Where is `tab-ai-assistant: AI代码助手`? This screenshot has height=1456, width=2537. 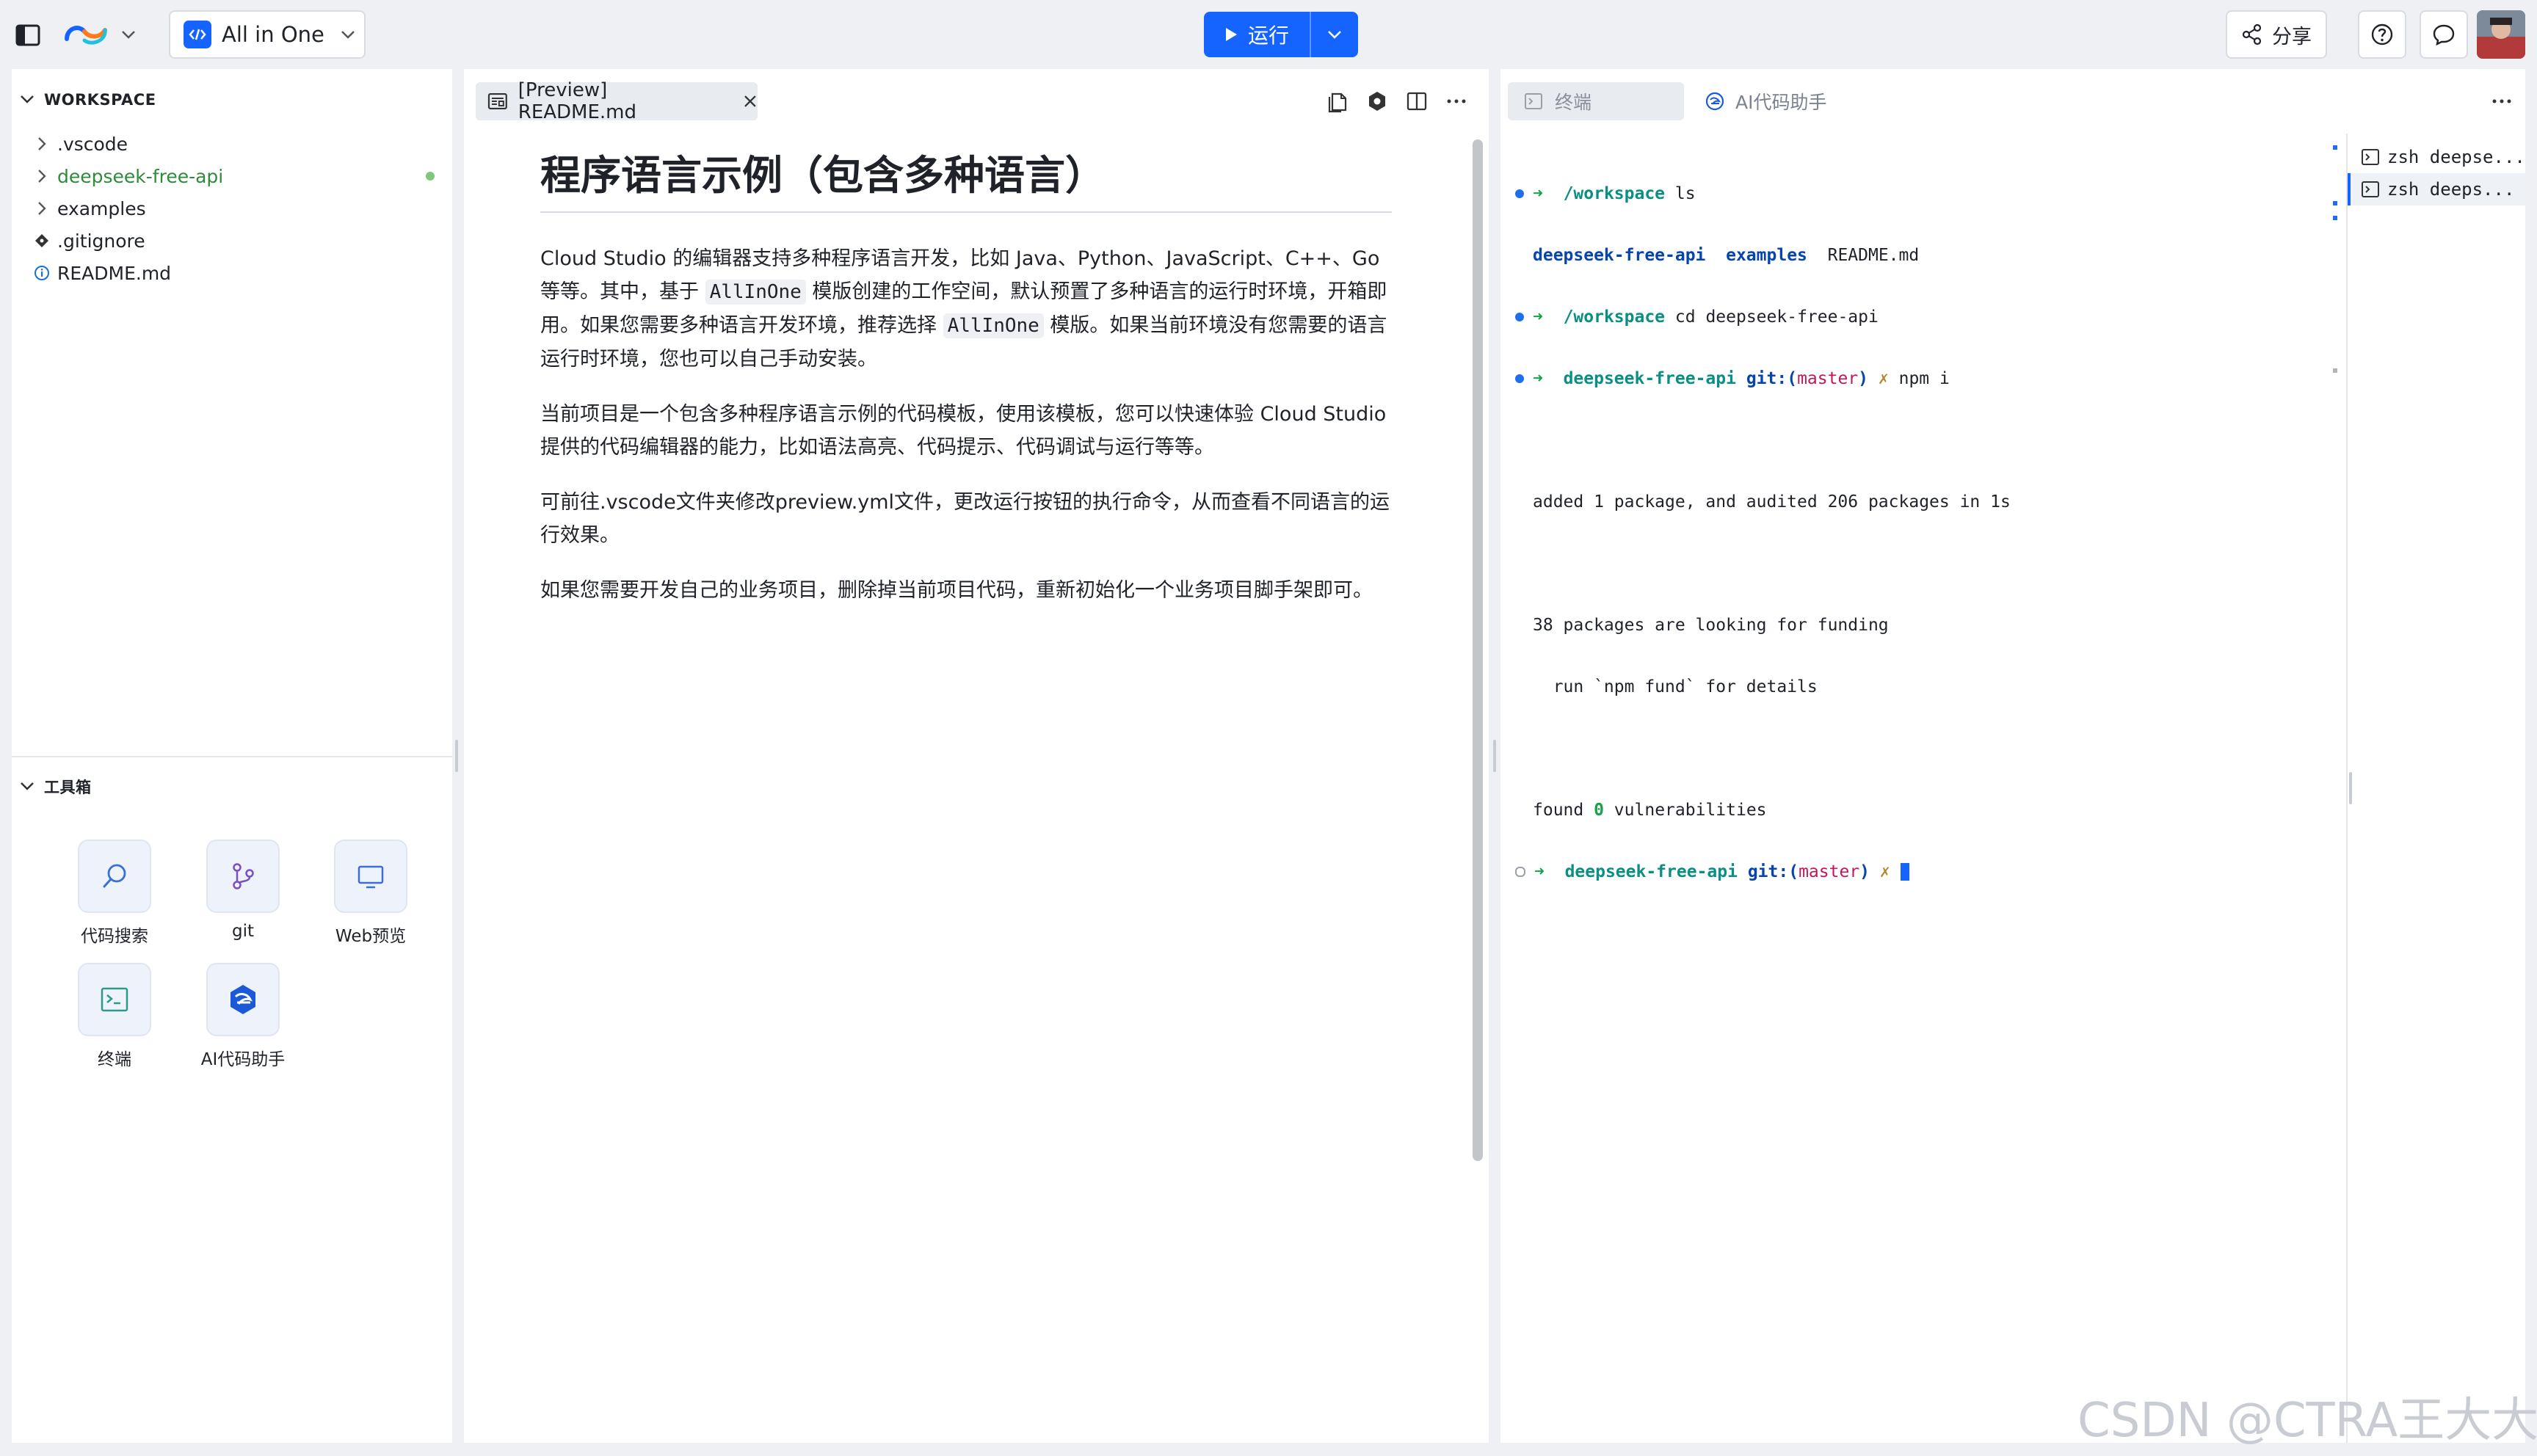 tab-ai-assistant: AI代码助手 is located at coordinates (1800, 101).